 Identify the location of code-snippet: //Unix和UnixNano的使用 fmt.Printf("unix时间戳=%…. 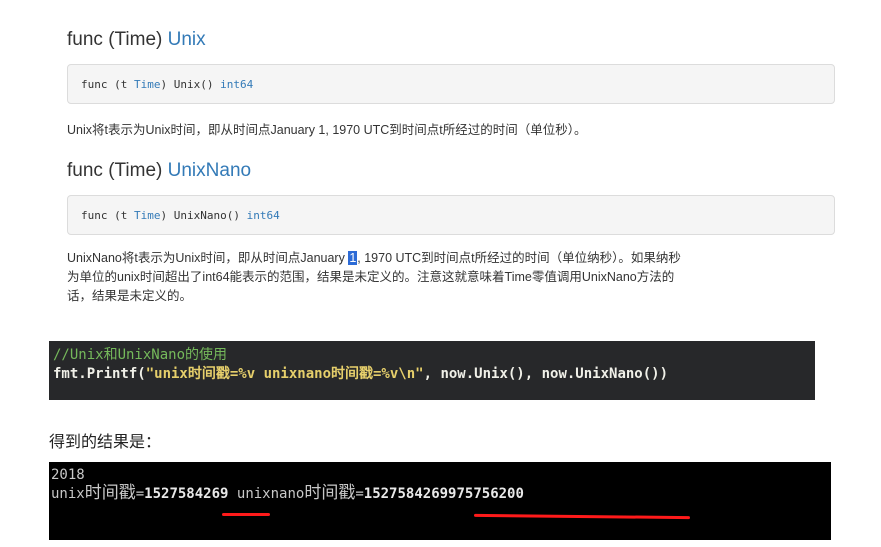
(432, 370).